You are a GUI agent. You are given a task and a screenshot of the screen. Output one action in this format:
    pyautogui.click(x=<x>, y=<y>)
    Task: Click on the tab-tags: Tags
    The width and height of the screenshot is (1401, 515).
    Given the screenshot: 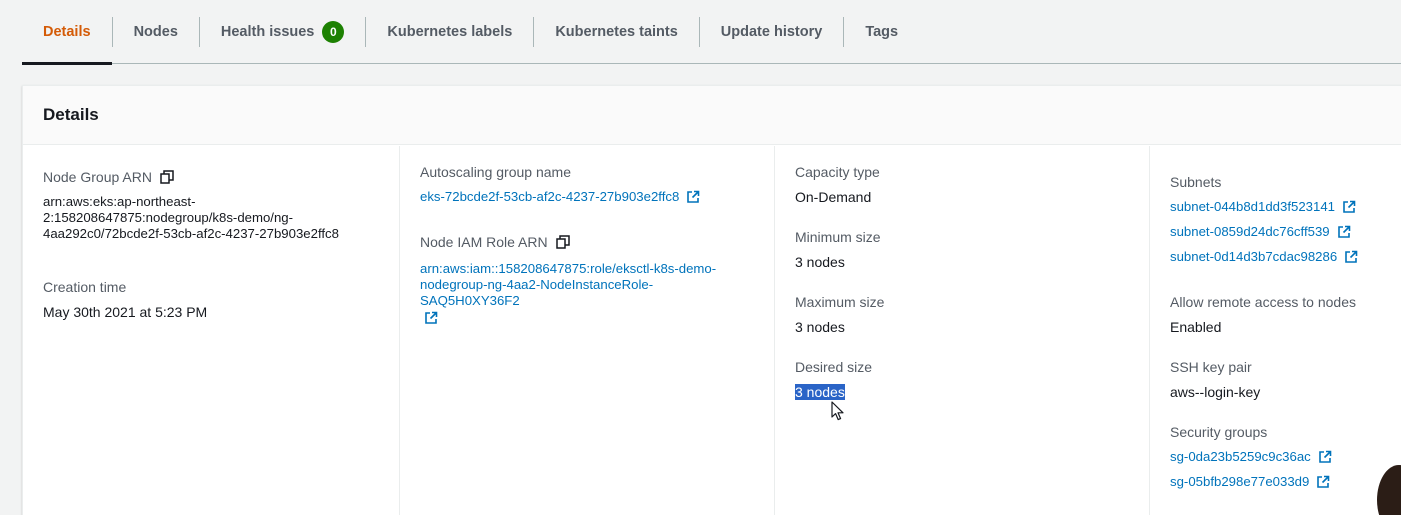 What is the action you would take?
    pyautogui.click(x=881, y=32)
    